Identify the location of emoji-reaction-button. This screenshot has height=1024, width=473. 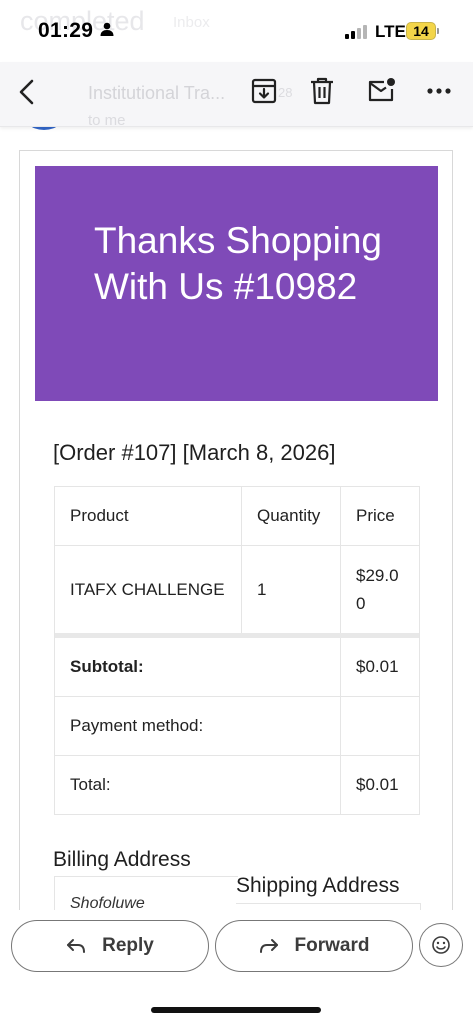
(441, 945).